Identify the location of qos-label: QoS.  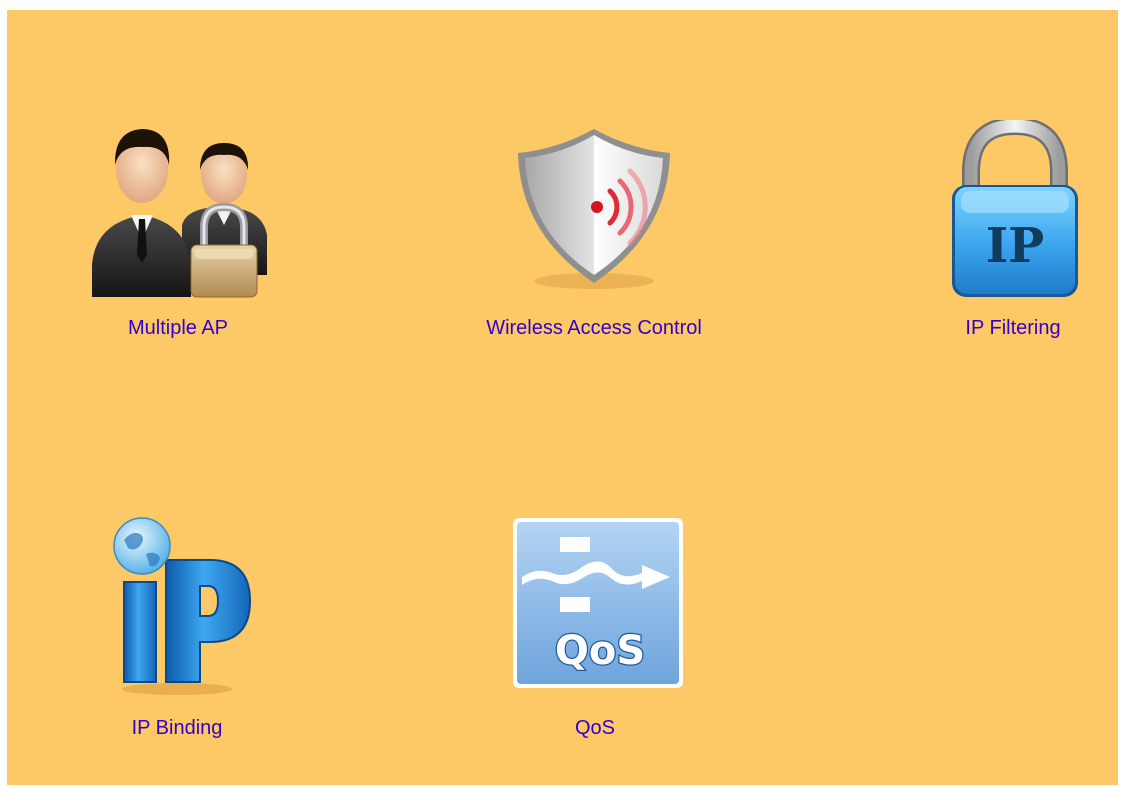
(595, 728).